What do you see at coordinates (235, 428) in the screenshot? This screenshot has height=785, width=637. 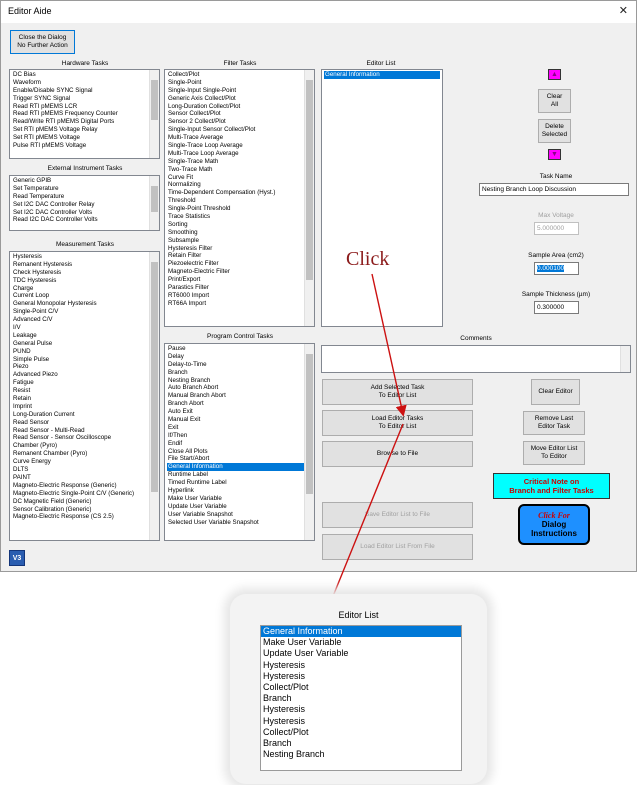 I see `program-task-item: Exit` at bounding box center [235, 428].